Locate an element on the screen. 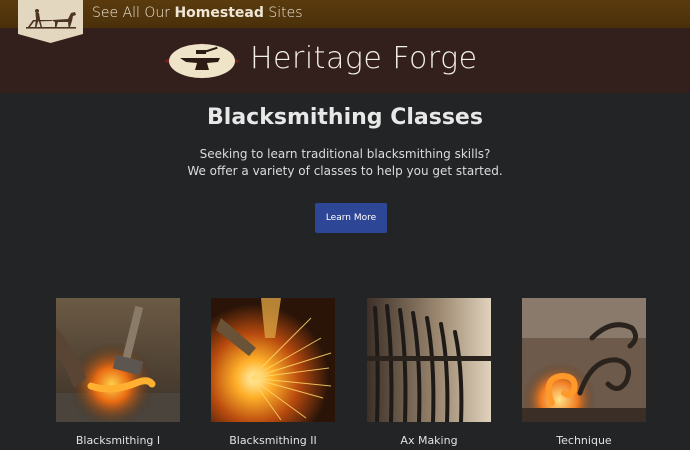  class-image-tongs-rack is located at coordinates (429, 360).